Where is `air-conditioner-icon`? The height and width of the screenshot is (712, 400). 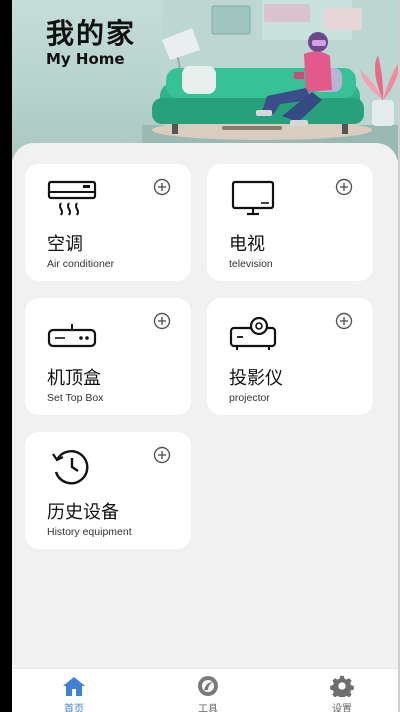 air-conditioner-icon is located at coordinates (72, 198).